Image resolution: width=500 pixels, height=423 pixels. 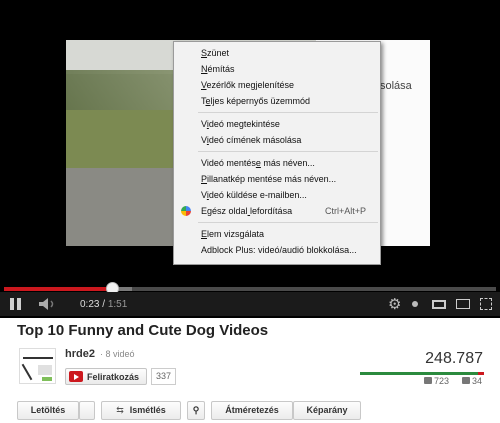 I want to click on fullscreen-icon, so click(x=486, y=304).